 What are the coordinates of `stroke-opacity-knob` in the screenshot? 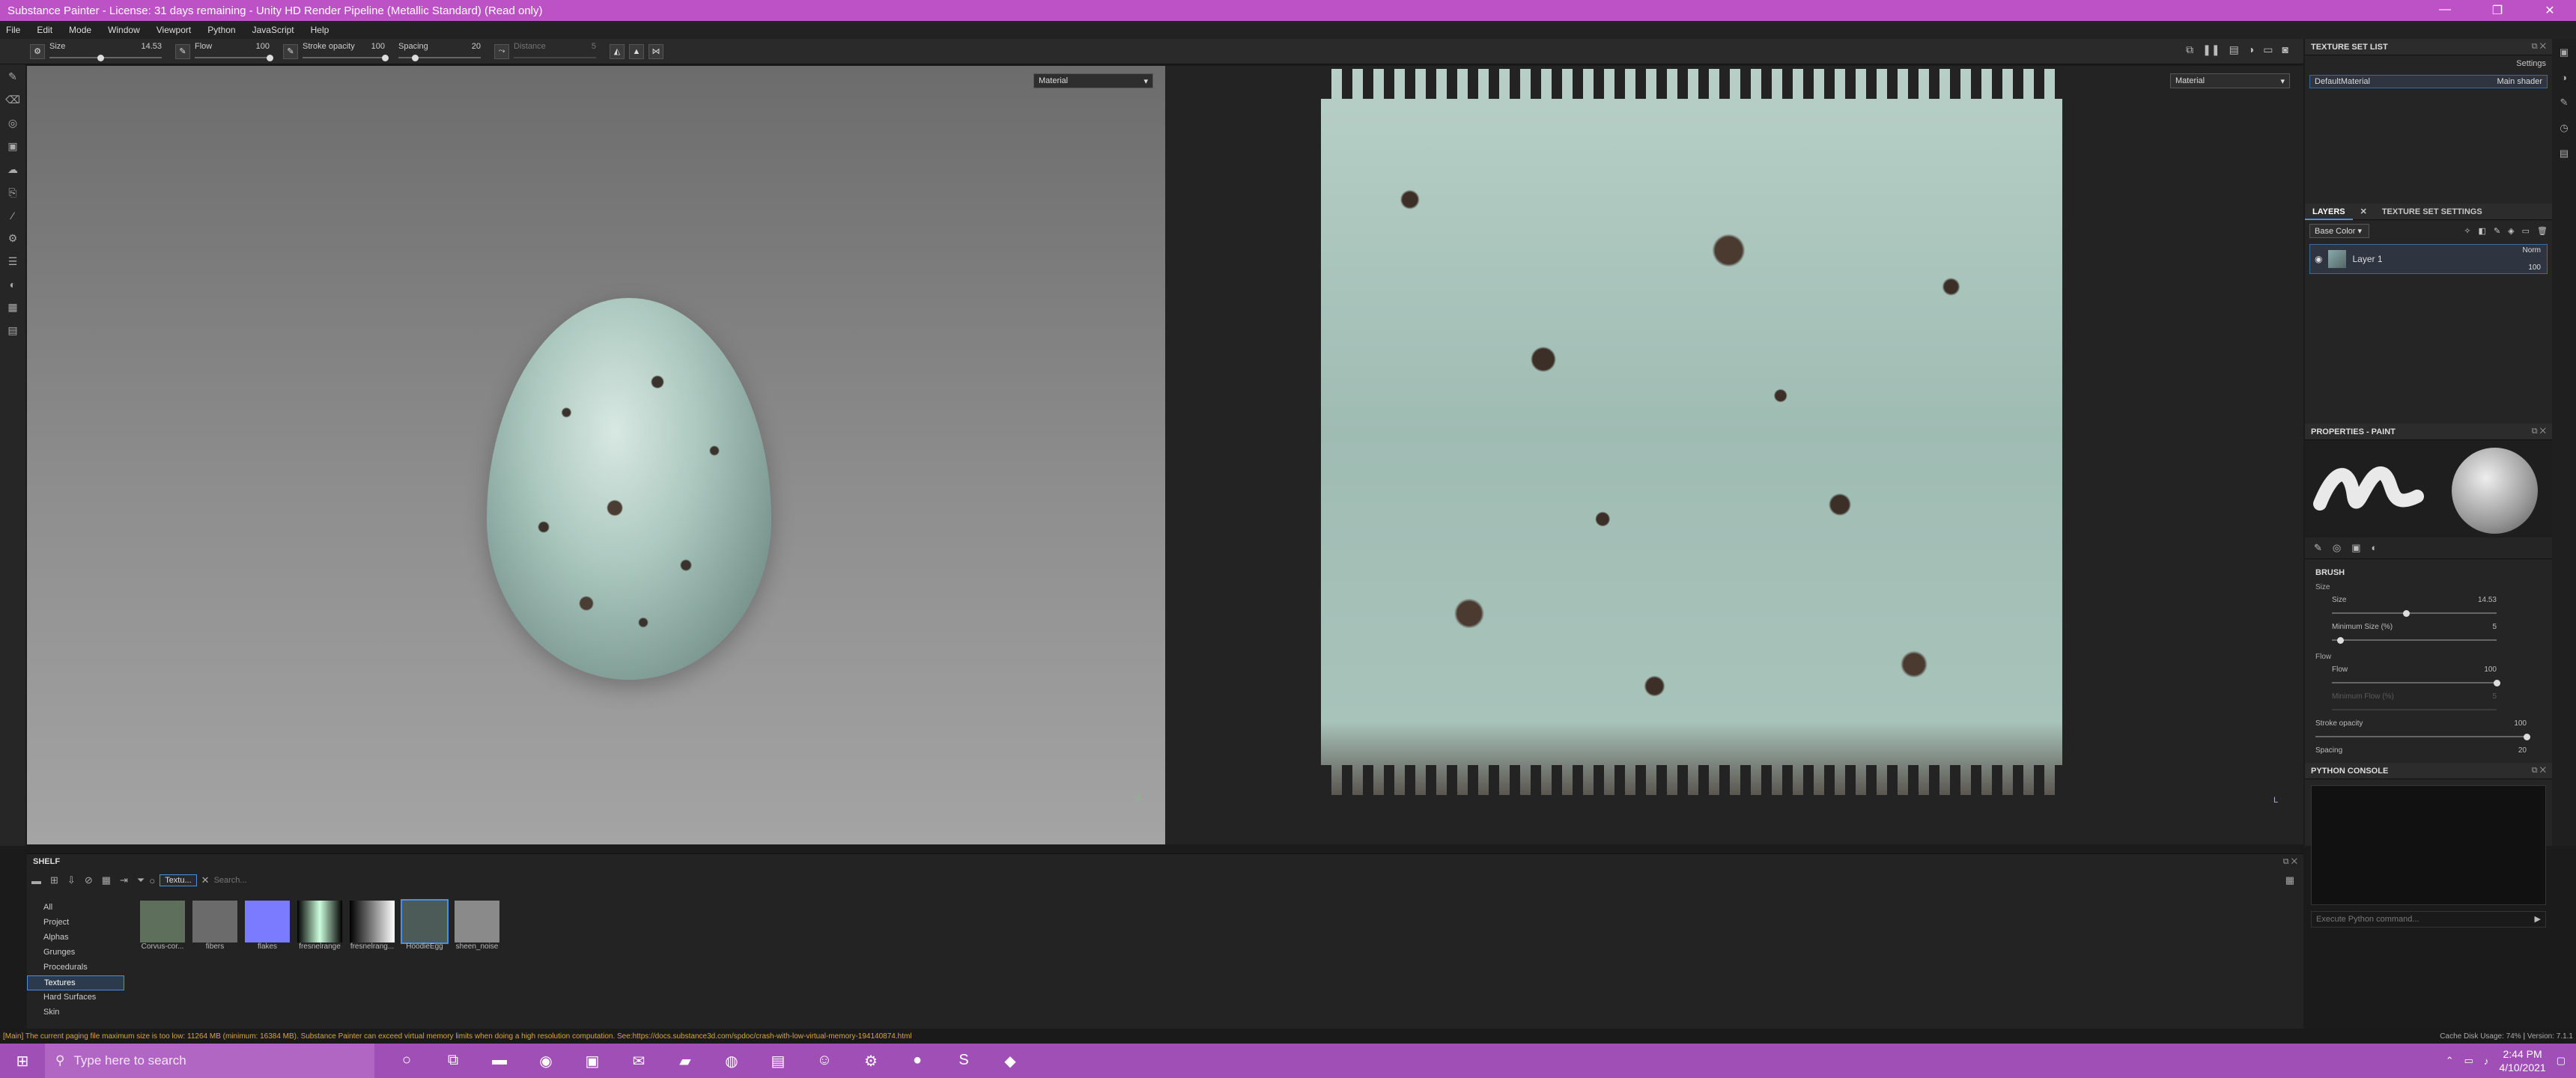 It's located at (385, 57).